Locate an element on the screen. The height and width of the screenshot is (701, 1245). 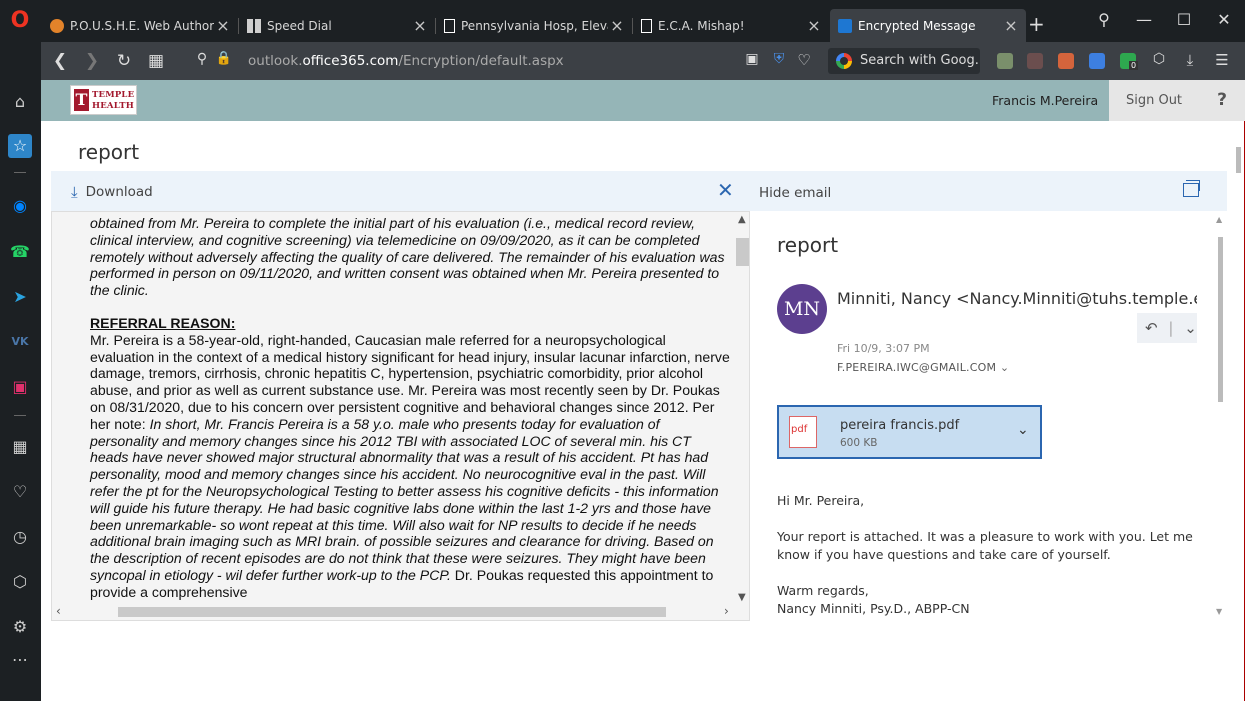
home-icon: ⌂ is located at coordinates (20, 102).